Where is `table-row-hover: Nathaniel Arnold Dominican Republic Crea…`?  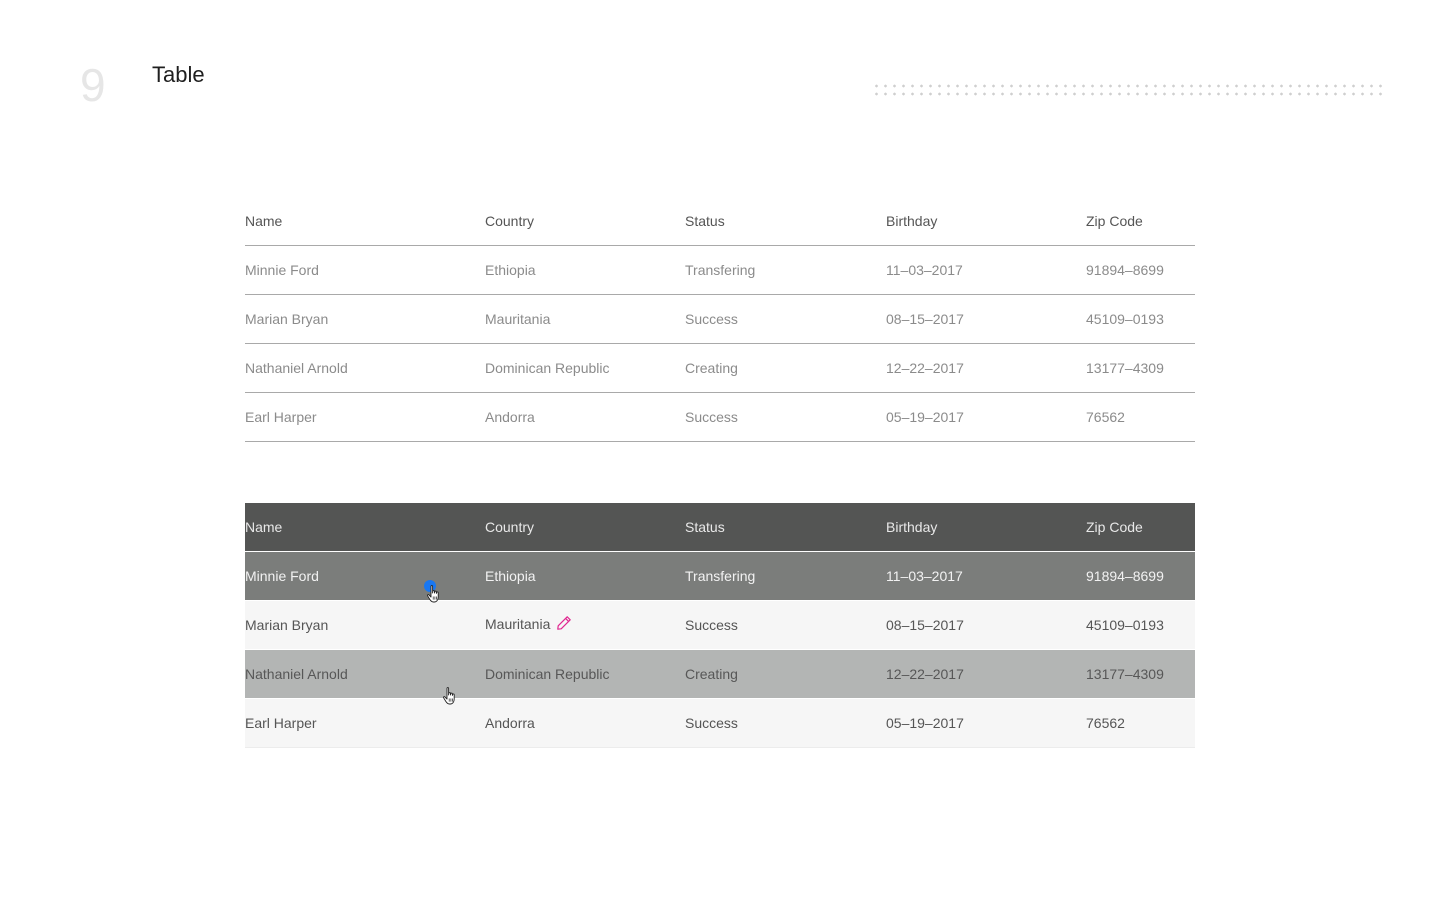 table-row-hover: Nathaniel Arnold Dominican Republic Crea… is located at coordinates (720, 674).